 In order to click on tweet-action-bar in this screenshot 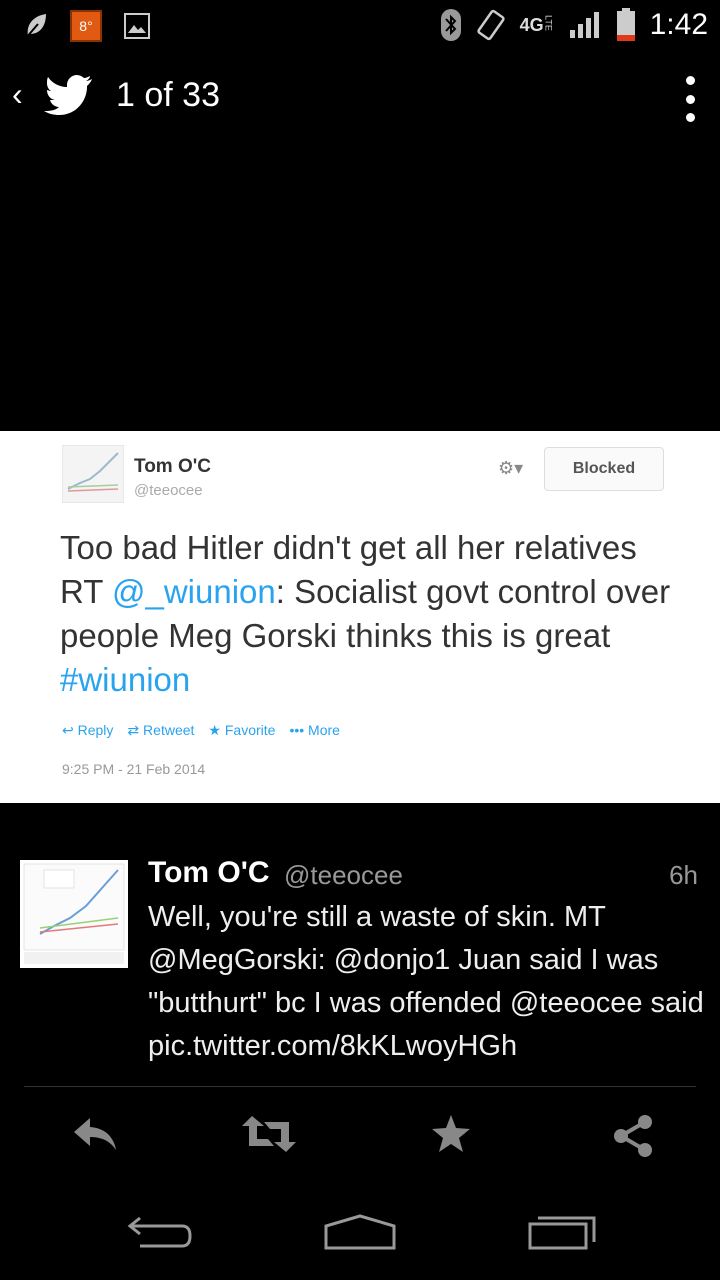, I will do `click(360, 1138)`.